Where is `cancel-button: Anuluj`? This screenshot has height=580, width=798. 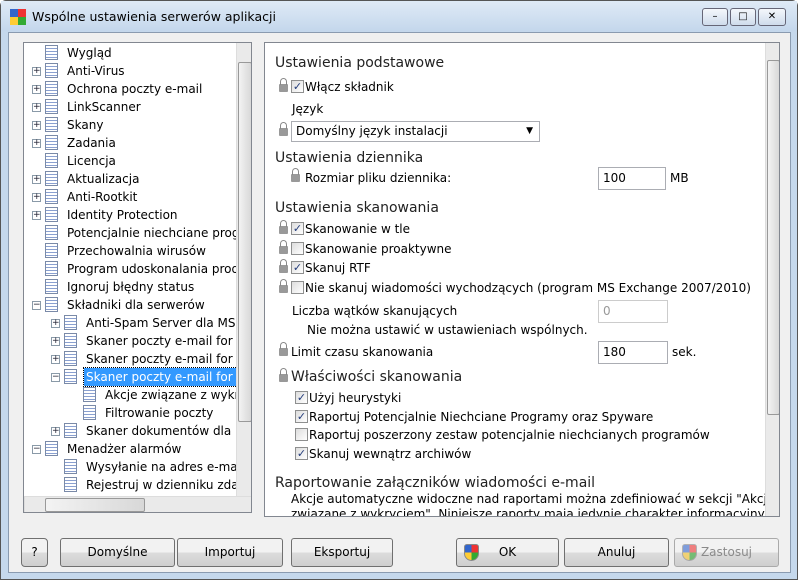
cancel-button: Anuluj is located at coordinates (616, 552).